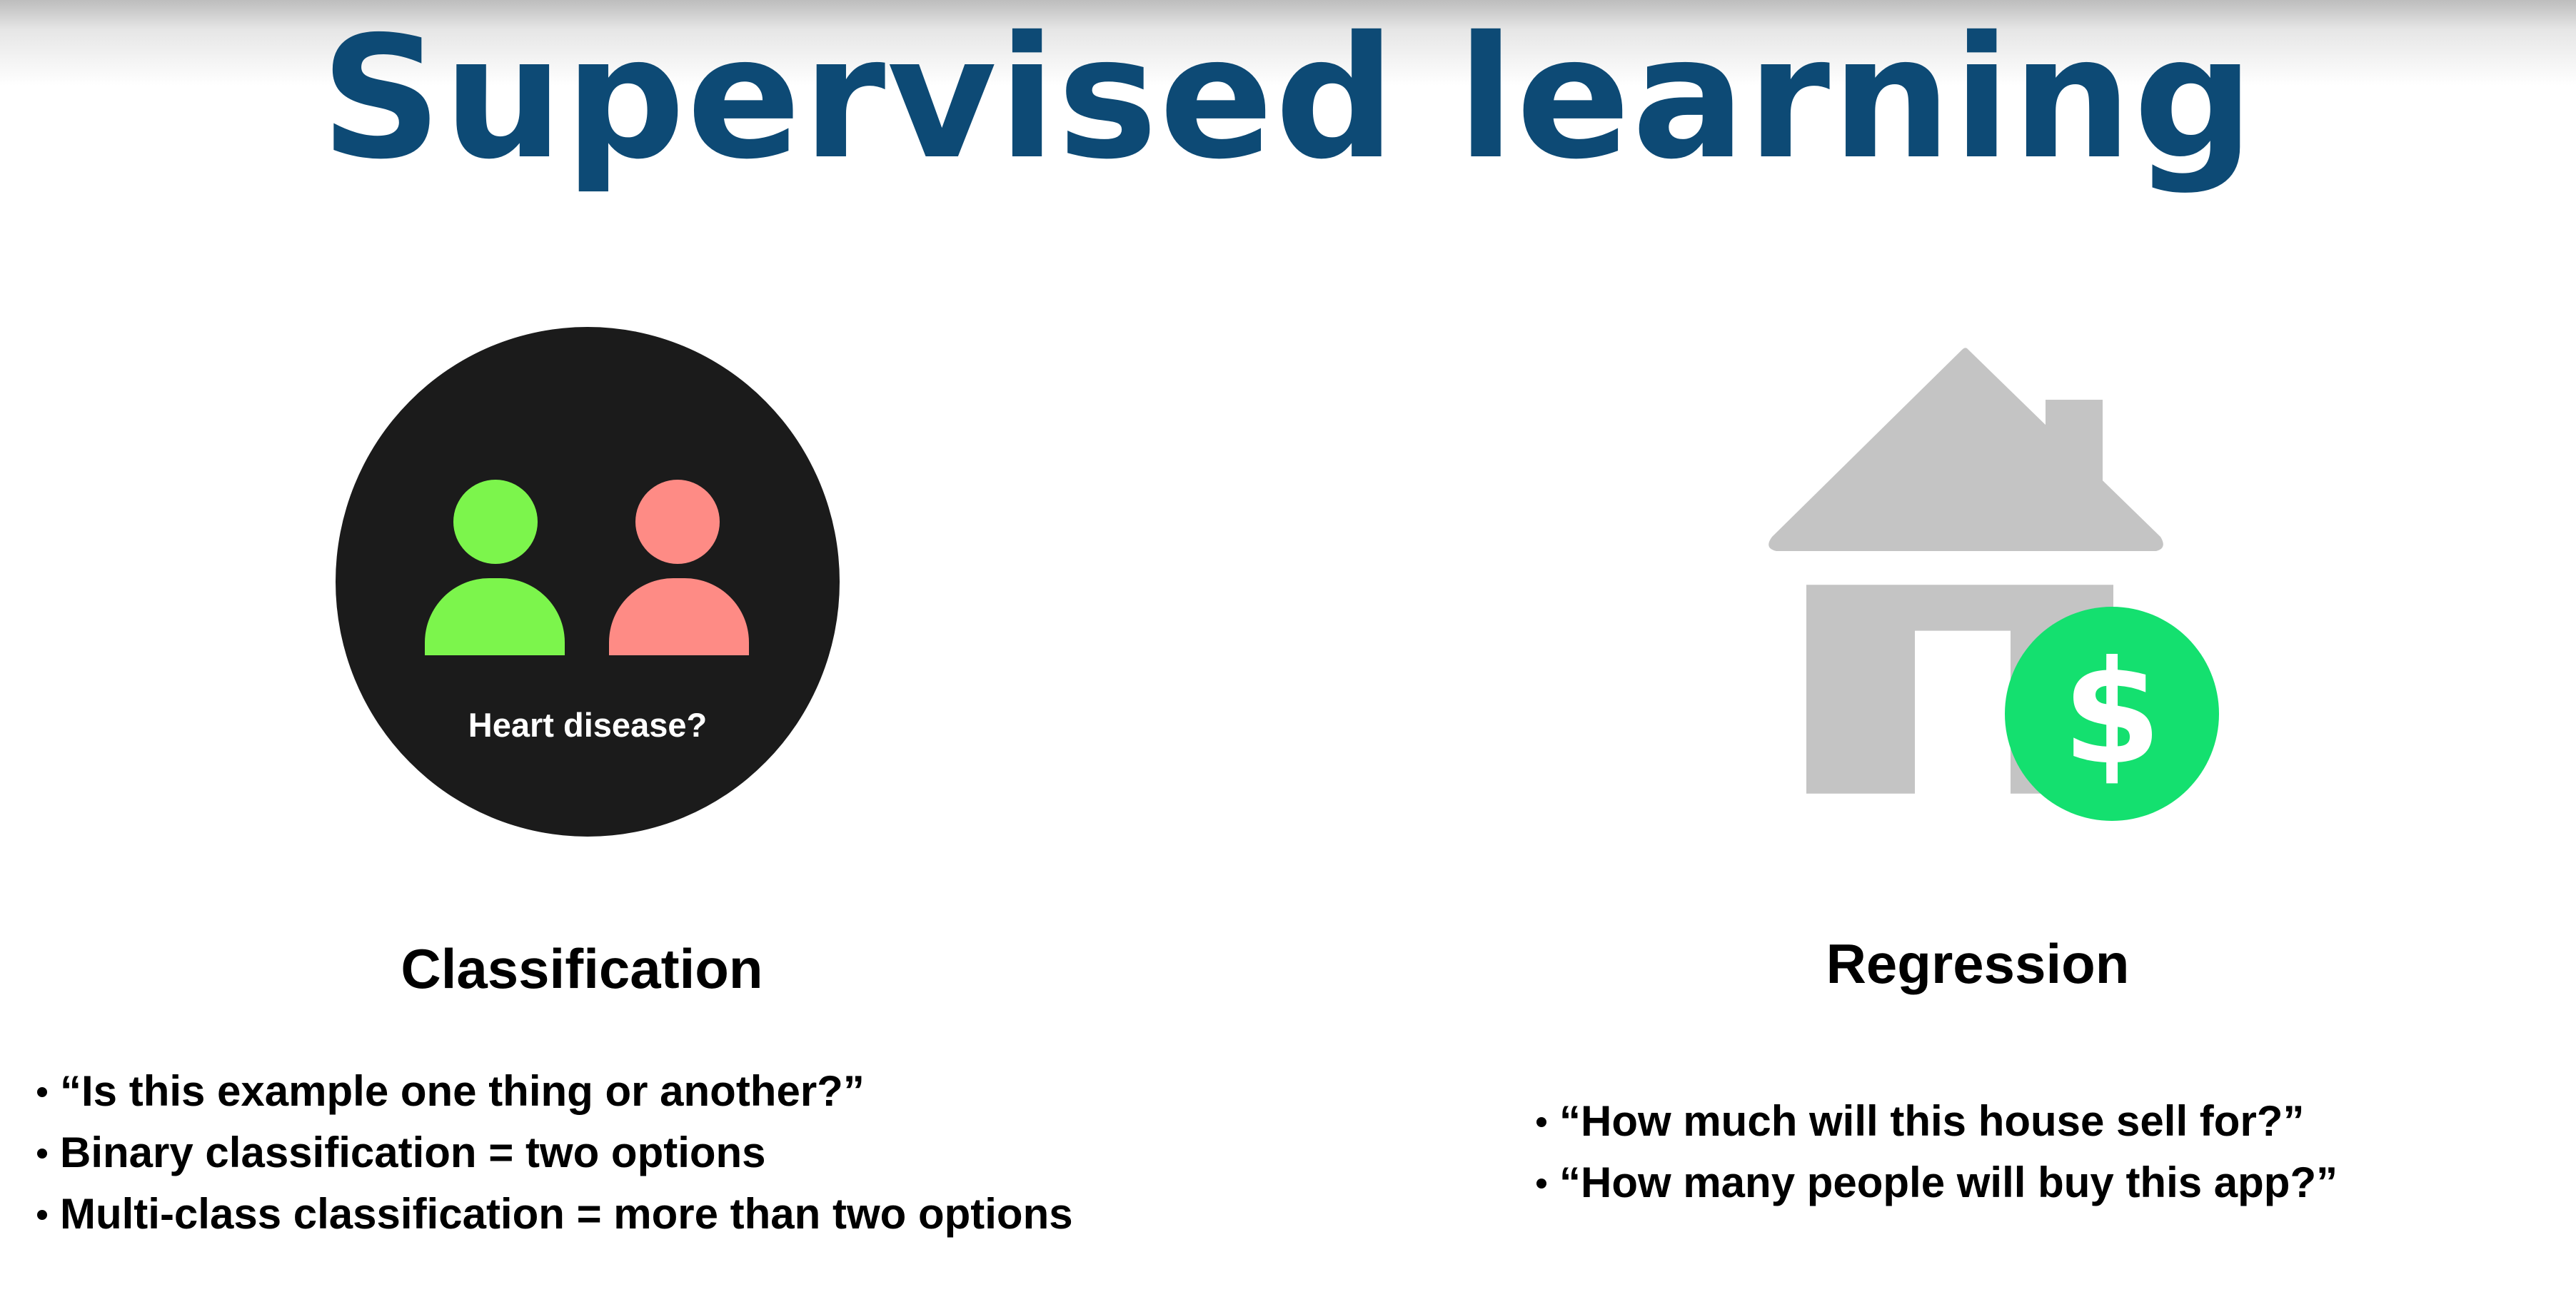 The height and width of the screenshot is (1312, 2576). What do you see at coordinates (1936, 1182) in the screenshot?
I see `list-item: “How many people will buy this app?”` at bounding box center [1936, 1182].